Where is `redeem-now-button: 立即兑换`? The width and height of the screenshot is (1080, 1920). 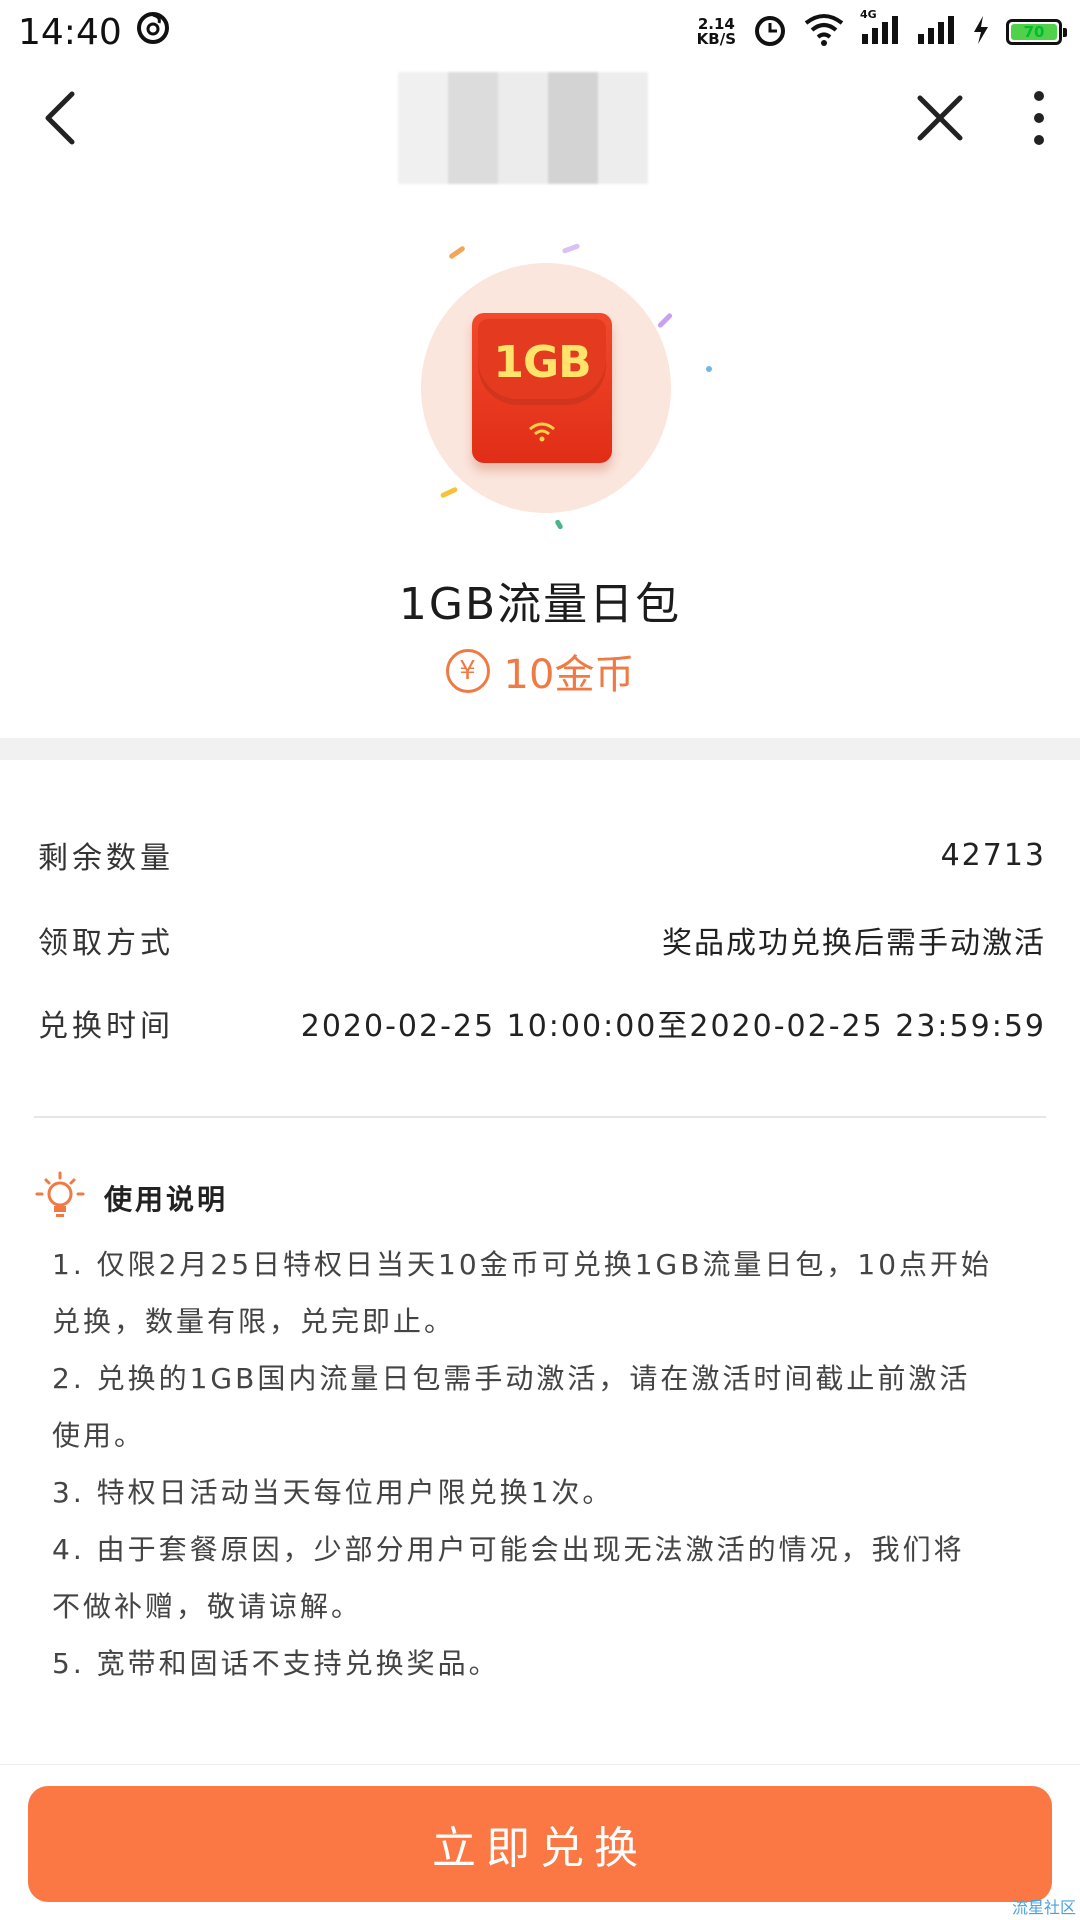
redeem-now-button: 立即兑换 is located at coordinates (540, 1844).